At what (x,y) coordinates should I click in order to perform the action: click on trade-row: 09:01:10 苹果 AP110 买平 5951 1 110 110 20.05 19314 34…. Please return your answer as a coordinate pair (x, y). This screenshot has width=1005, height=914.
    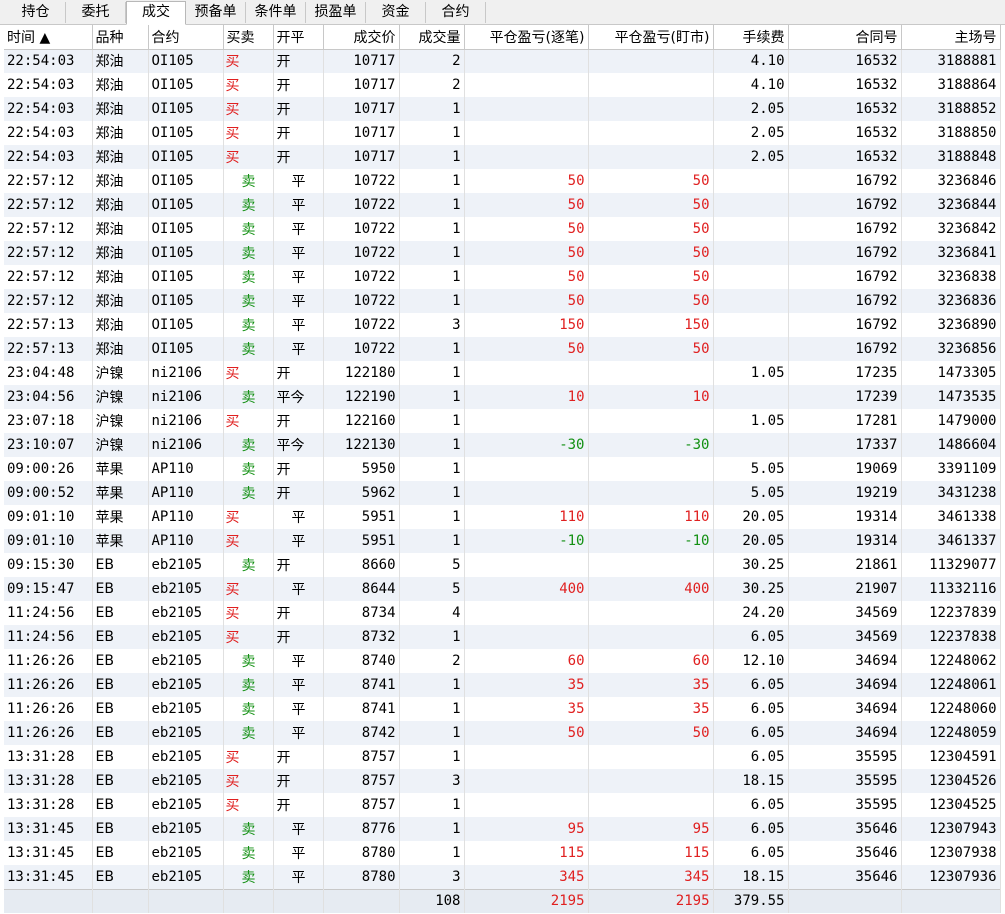
    Looking at the image, I should click on (502, 517).